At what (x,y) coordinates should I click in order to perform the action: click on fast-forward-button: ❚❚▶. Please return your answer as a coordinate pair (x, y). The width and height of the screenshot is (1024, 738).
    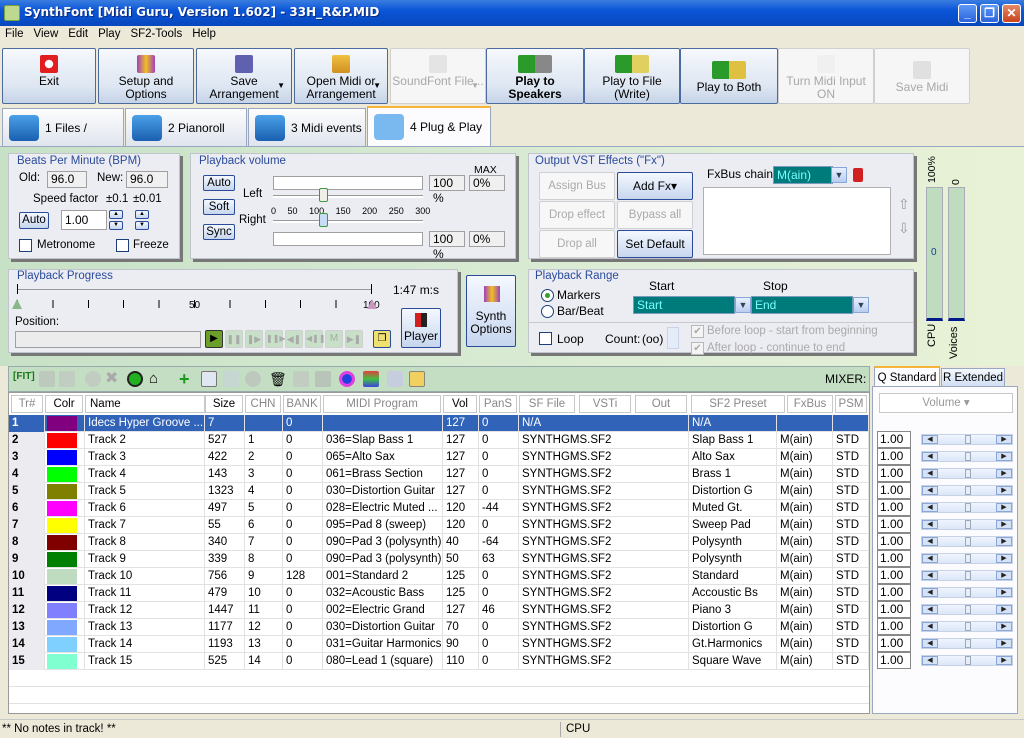
    Looking at the image, I should click on (275, 339).